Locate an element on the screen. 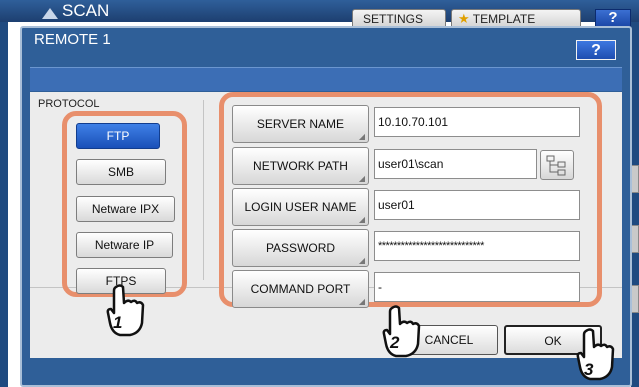 The image size is (639, 387). server-name-button: SERVER NAME ◢ is located at coordinates (300, 124).